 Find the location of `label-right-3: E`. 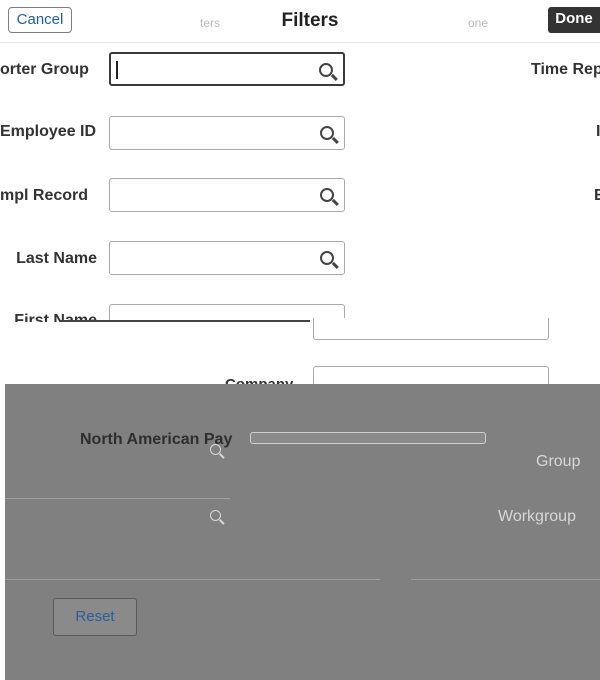

label-right-3: E is located at coordinates (597, 195).